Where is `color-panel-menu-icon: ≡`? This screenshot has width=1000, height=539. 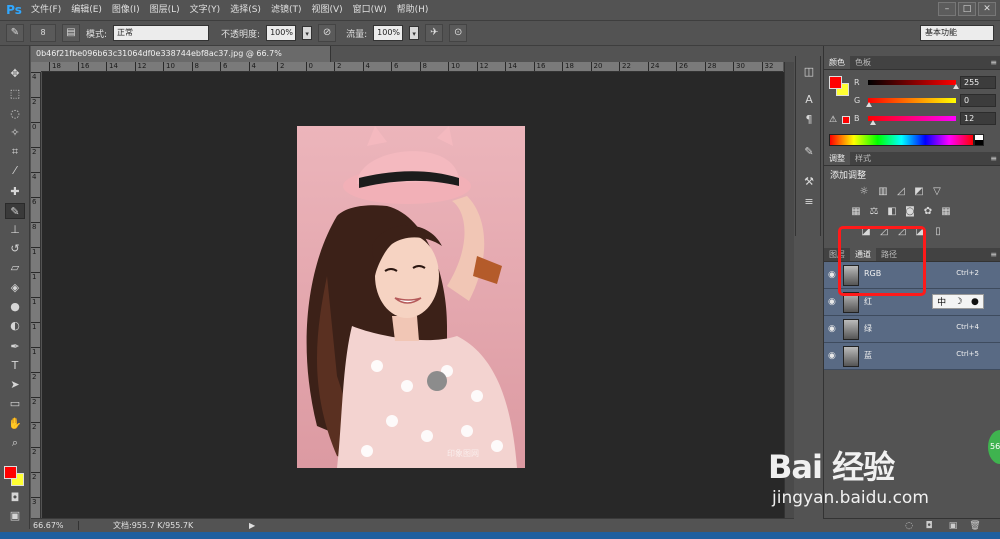 color-panel-menu-icon: ≡ is located at coordinates (993, 63).